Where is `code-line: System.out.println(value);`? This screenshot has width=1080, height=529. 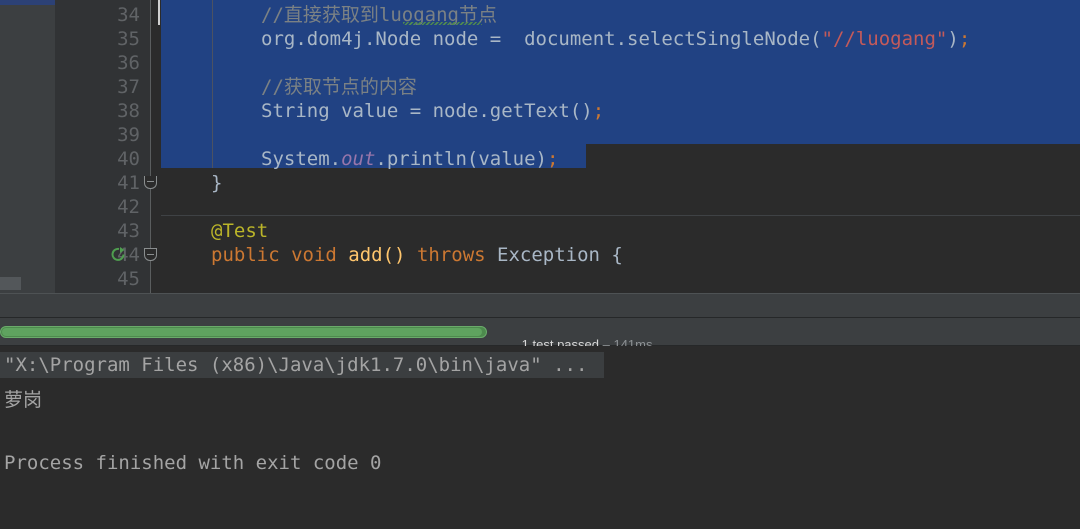 code-line: System.out.println(value); is located at coordinates (409, 159).